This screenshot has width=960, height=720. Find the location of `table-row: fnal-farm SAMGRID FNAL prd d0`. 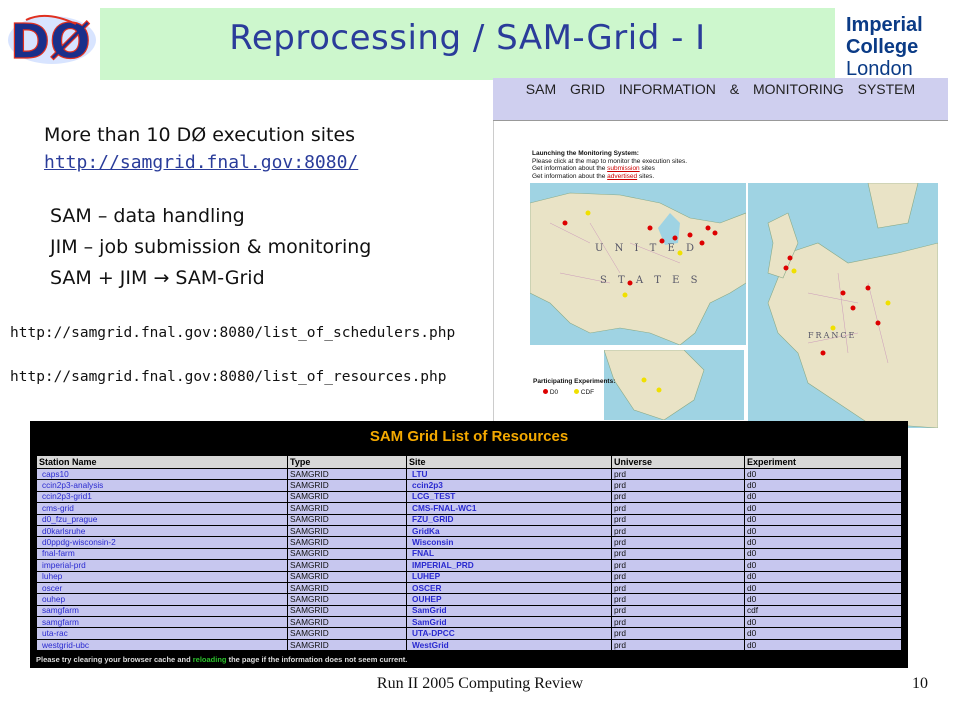

table-row: fnal-farm SAMGRID FNAL prd d0 is located at coordinates (469, 554).